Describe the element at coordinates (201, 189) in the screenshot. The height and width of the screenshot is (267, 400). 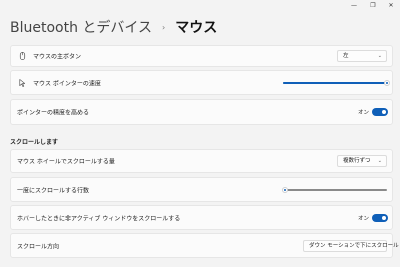
I see `lines-per-scroll-setting: 一度にスクロールする行数` at that location.